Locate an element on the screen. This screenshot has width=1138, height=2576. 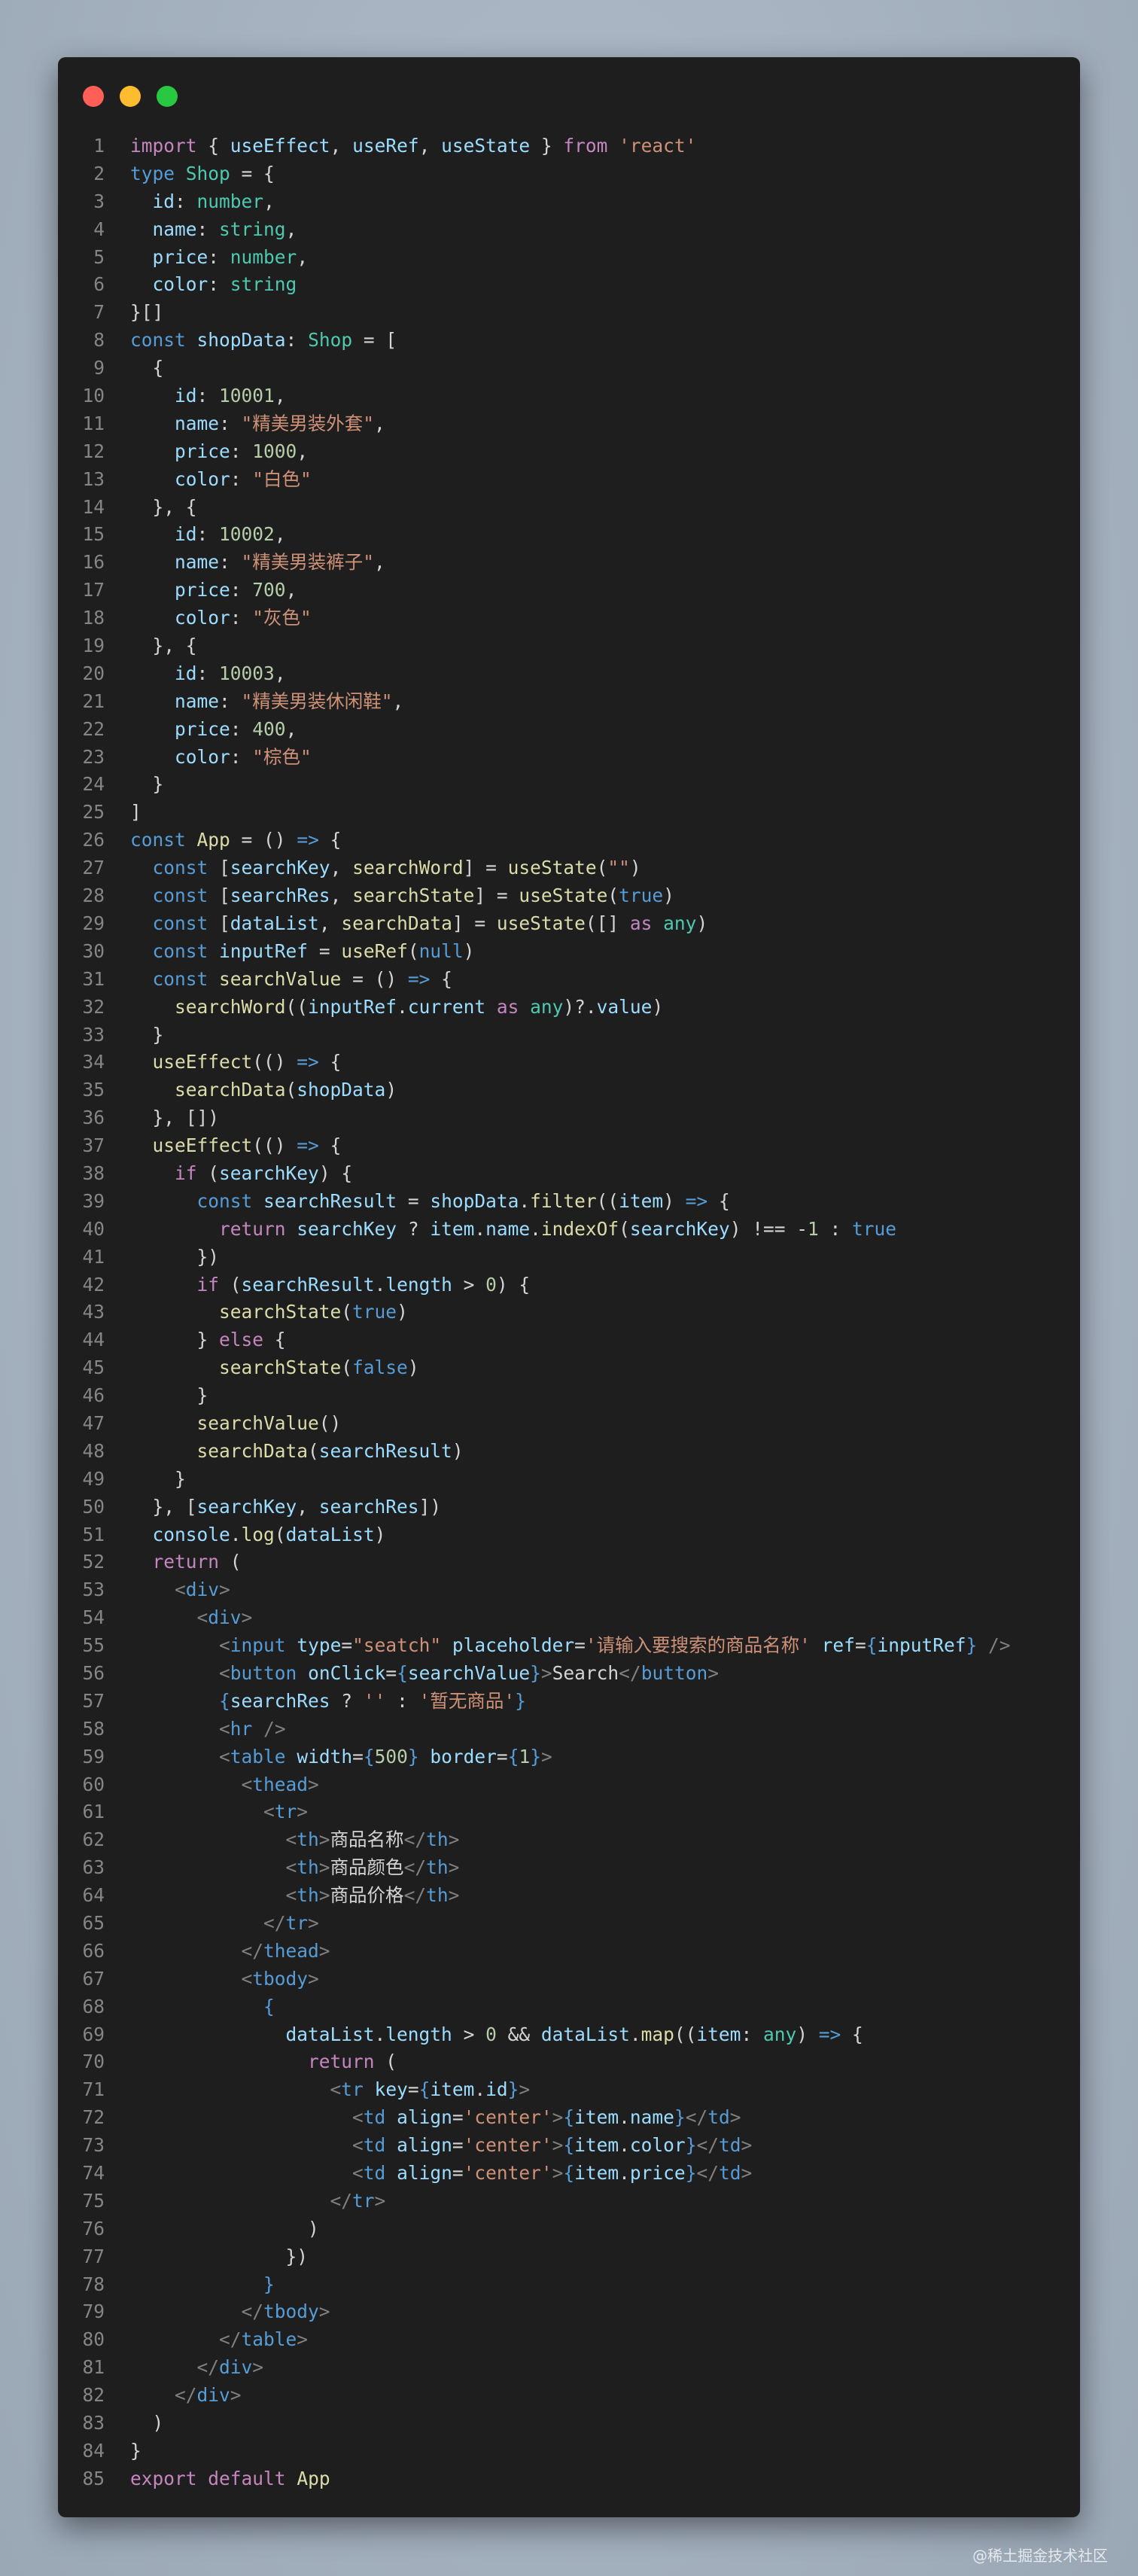
code-token: . is located at coordinates (480, 2089).